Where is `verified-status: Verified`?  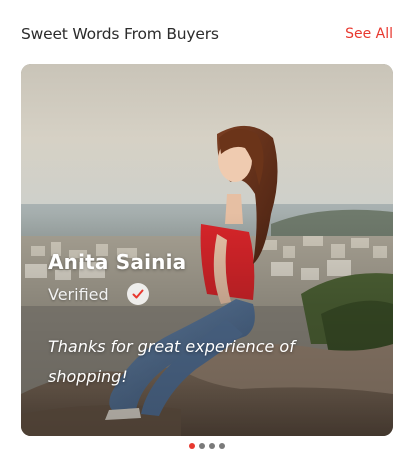 verified-status: Verified is located at coordinates (98, 294).